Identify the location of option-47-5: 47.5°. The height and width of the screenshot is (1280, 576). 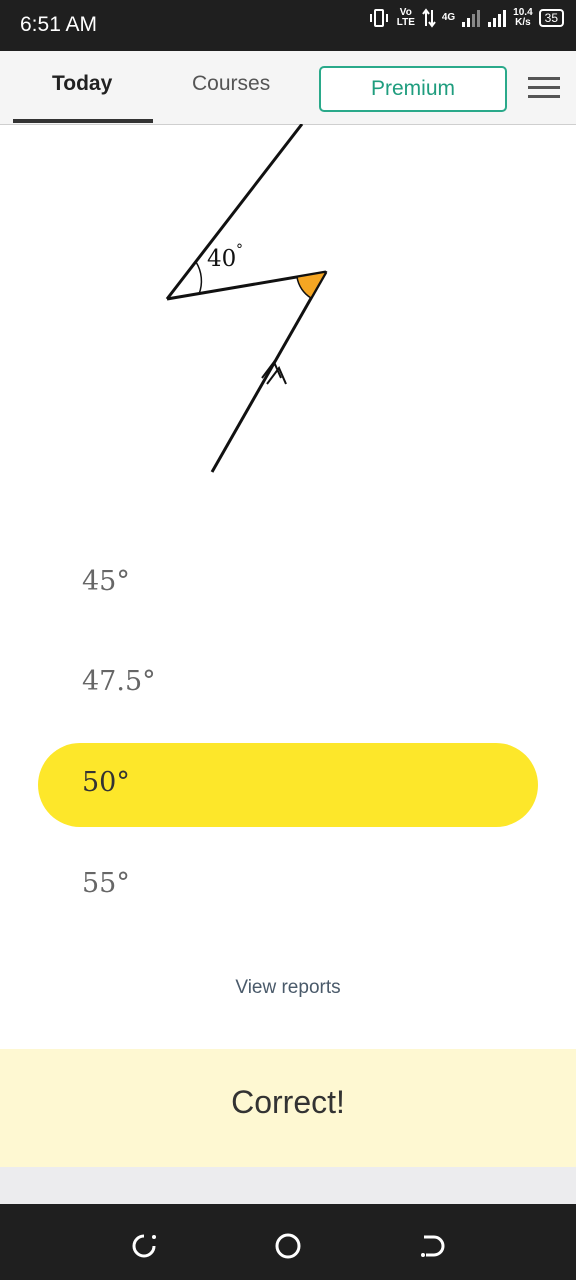
(119, 681).